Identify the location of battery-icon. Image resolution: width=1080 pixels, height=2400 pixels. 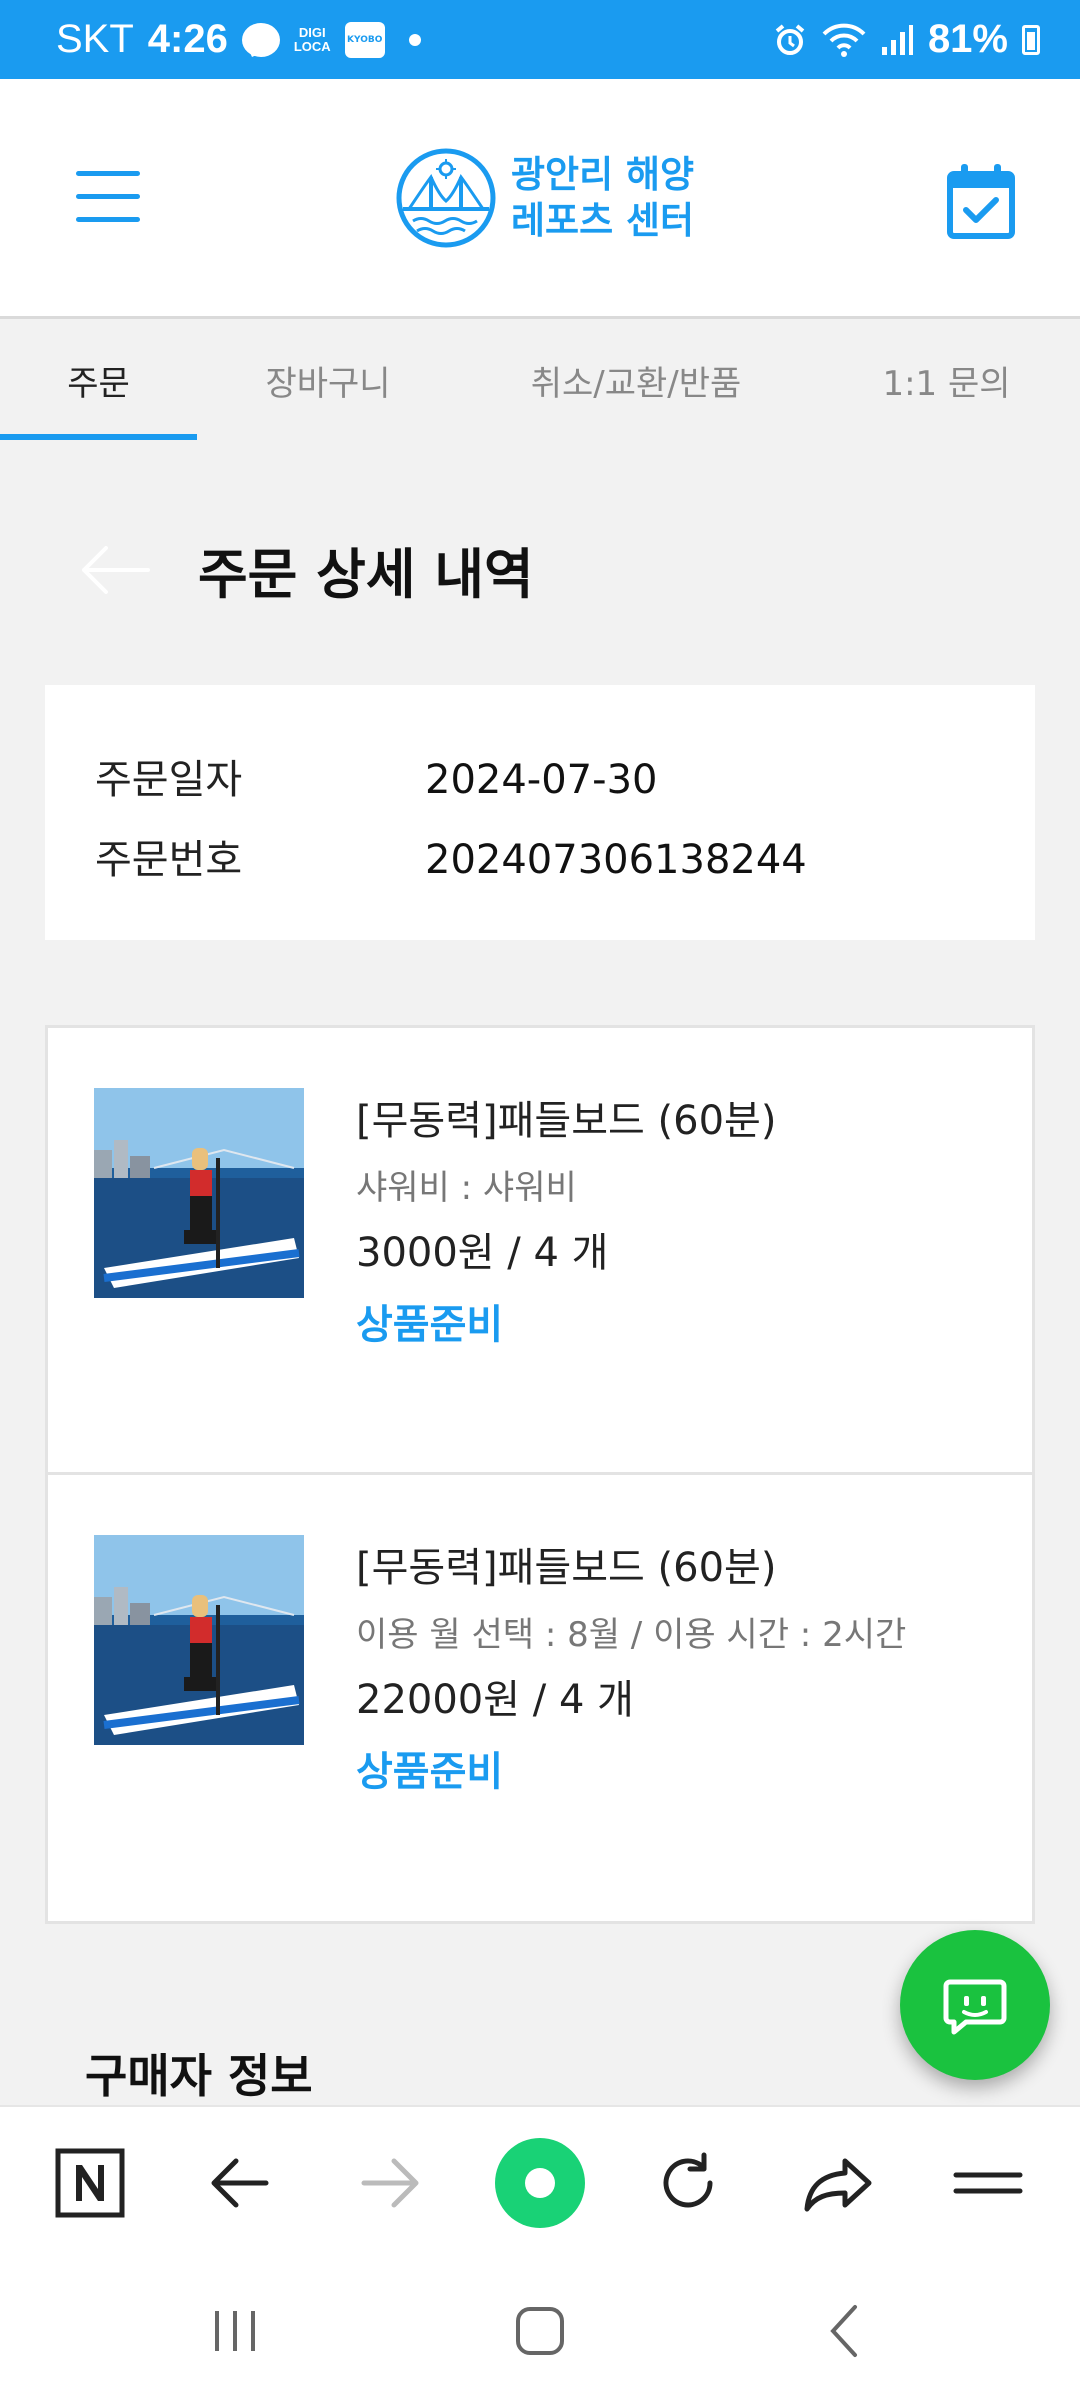
(1031, 39).